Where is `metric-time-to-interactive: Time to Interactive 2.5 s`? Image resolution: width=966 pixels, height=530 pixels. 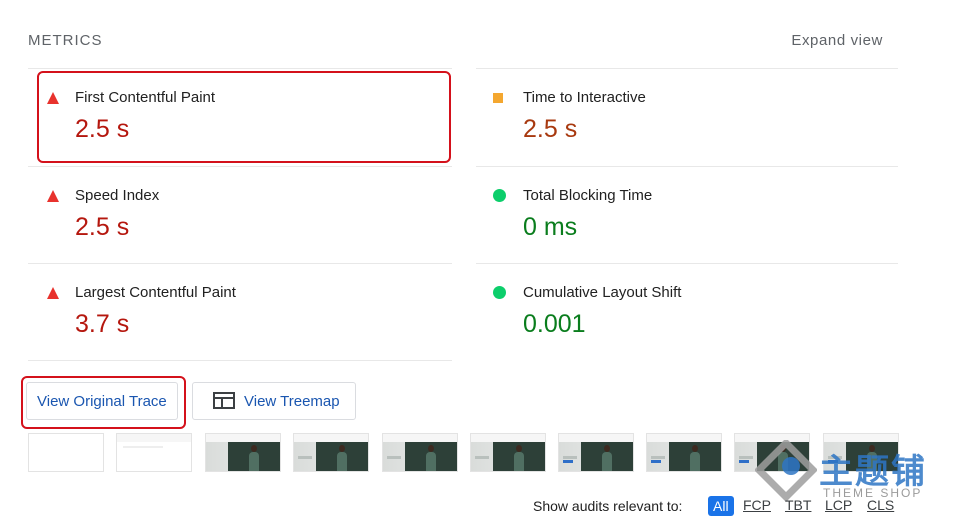 metric-time-to-interactive: Time to Interactive 2.5 s is located at coordinates (687, 117).